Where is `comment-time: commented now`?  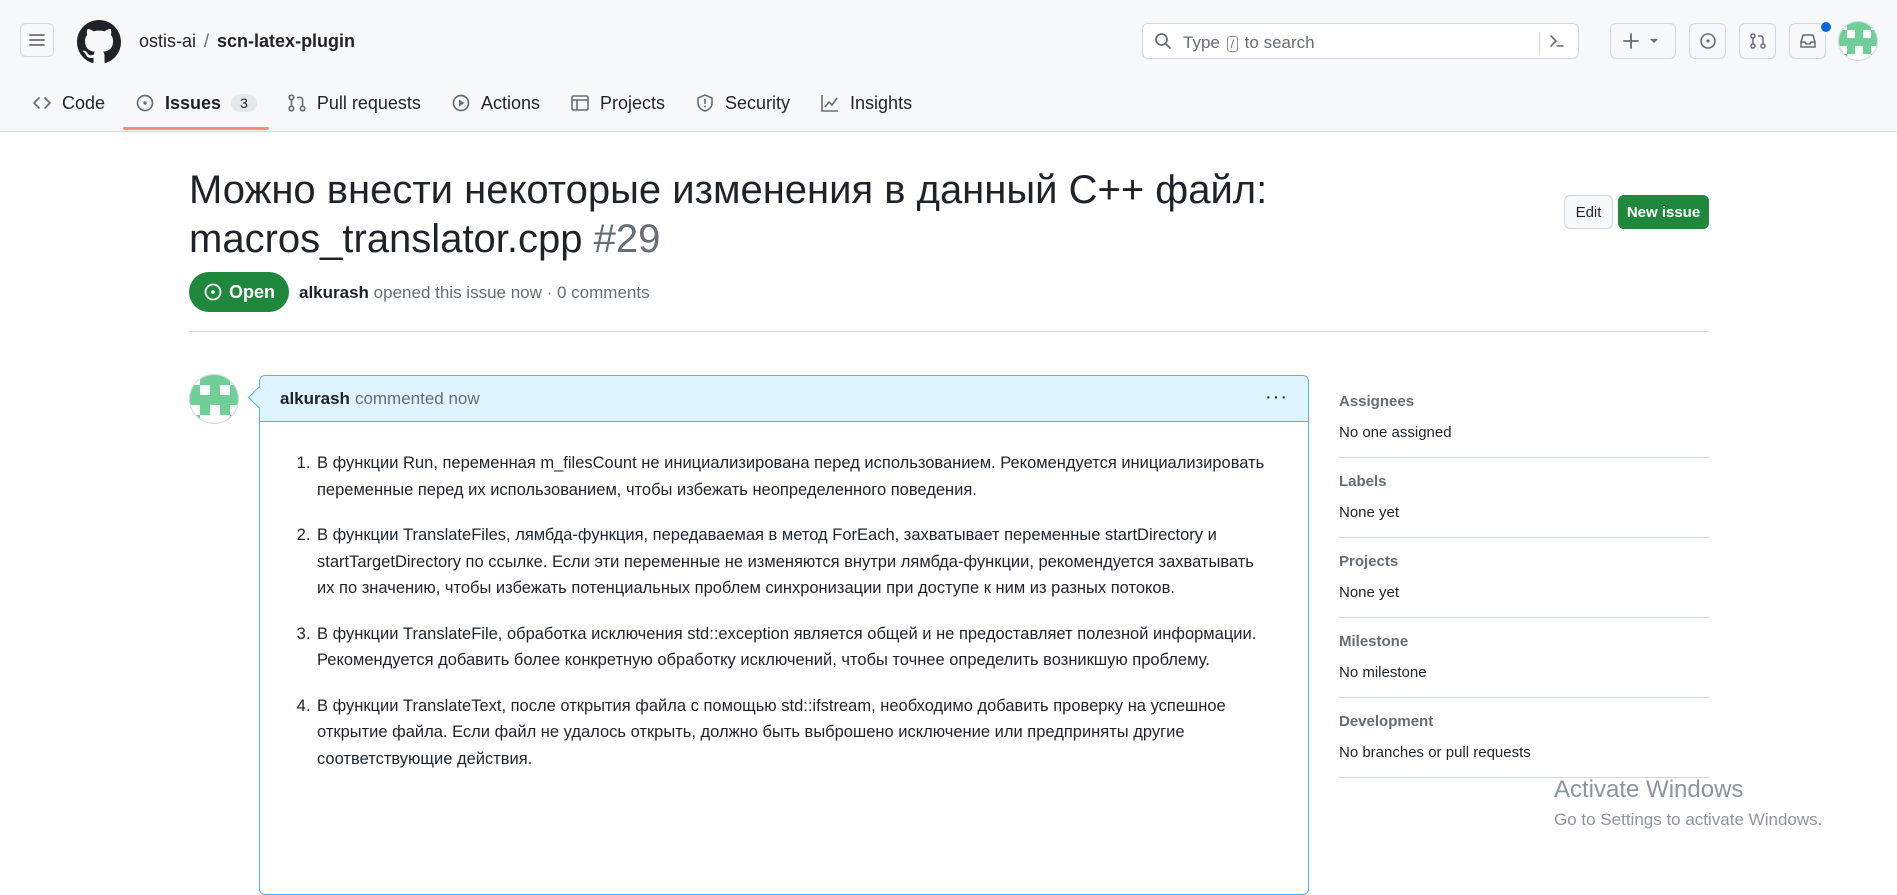
comment-time: commented now is located at coordinates (417, 398).